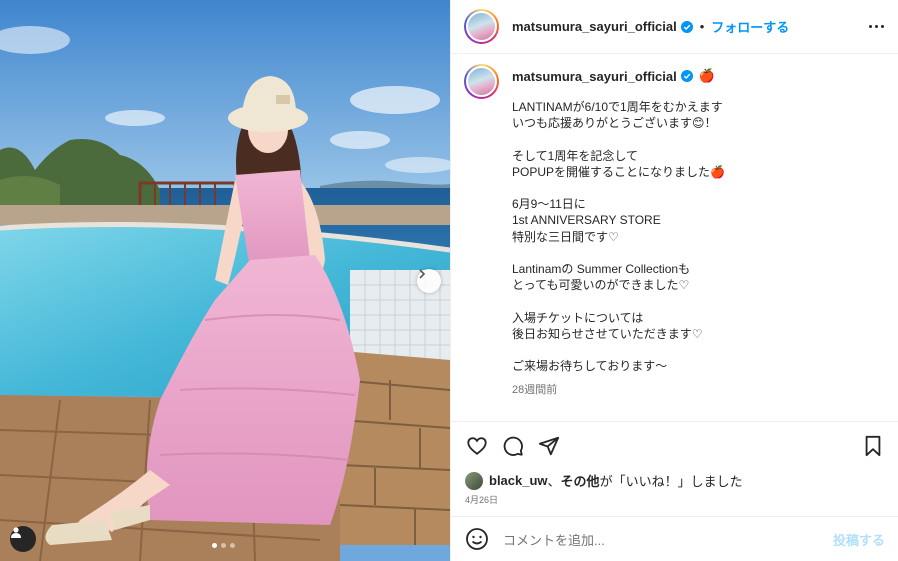  What do you see at coordinates (23, 539) in the screenshot?
I see `tagged-users-button` at bounding box center [23, 539].